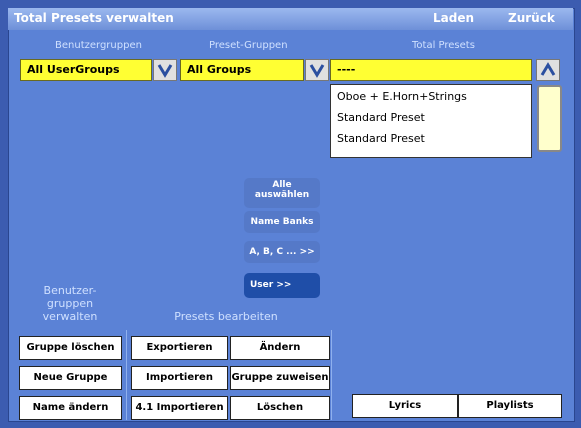 This screenshot has height=428, width=581. What do you see at coordinates (179, 408) in the screenshot?
I see `import-41-button: 4.1 Importieren` at bounding box center [179, 408].